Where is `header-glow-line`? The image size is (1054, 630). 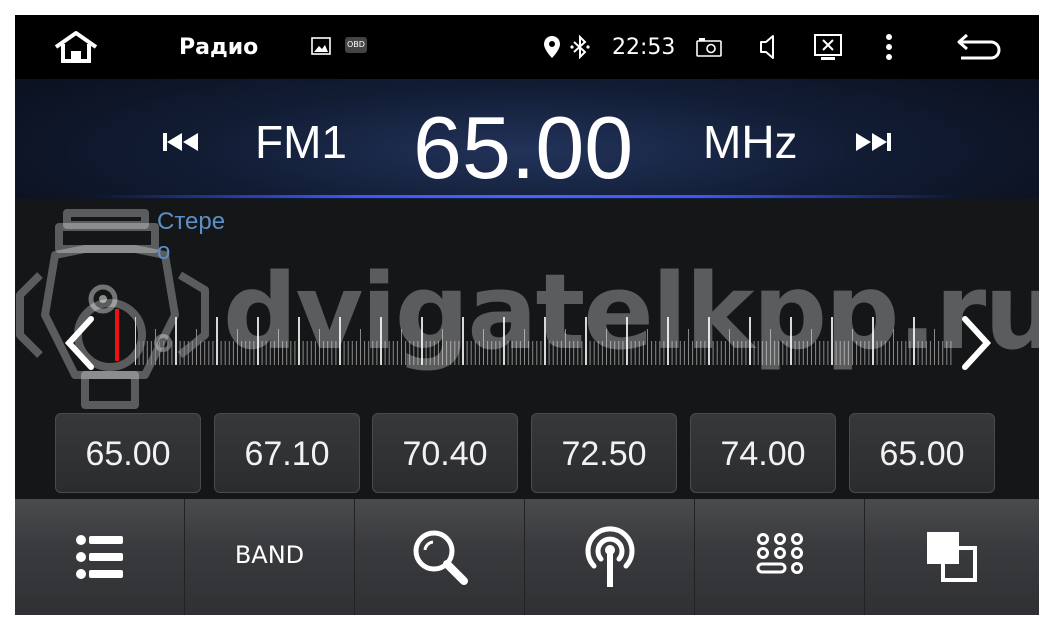
header-glow-line is located at coordinates (527, 196).